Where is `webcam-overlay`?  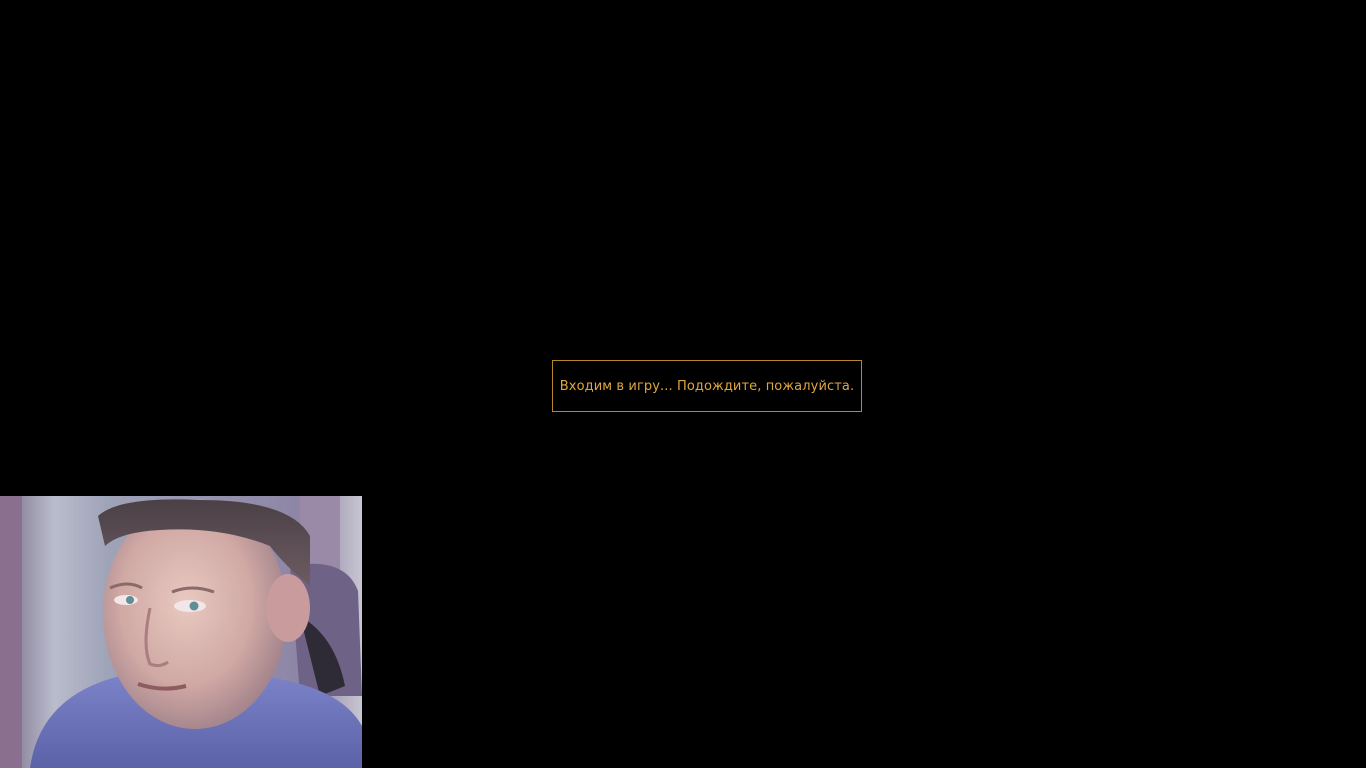 webcam-overlay is located at coordinates (181, 632).